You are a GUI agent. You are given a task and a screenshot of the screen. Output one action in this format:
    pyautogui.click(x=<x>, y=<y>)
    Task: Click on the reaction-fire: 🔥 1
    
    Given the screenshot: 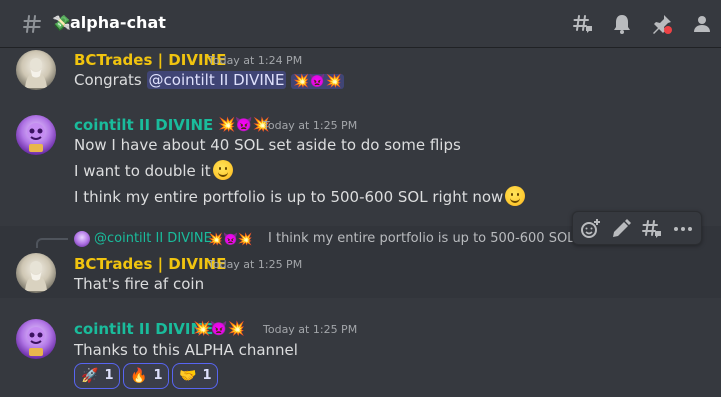 What is the action you would take?
    pyautogui.click(x=146, y=376)
    